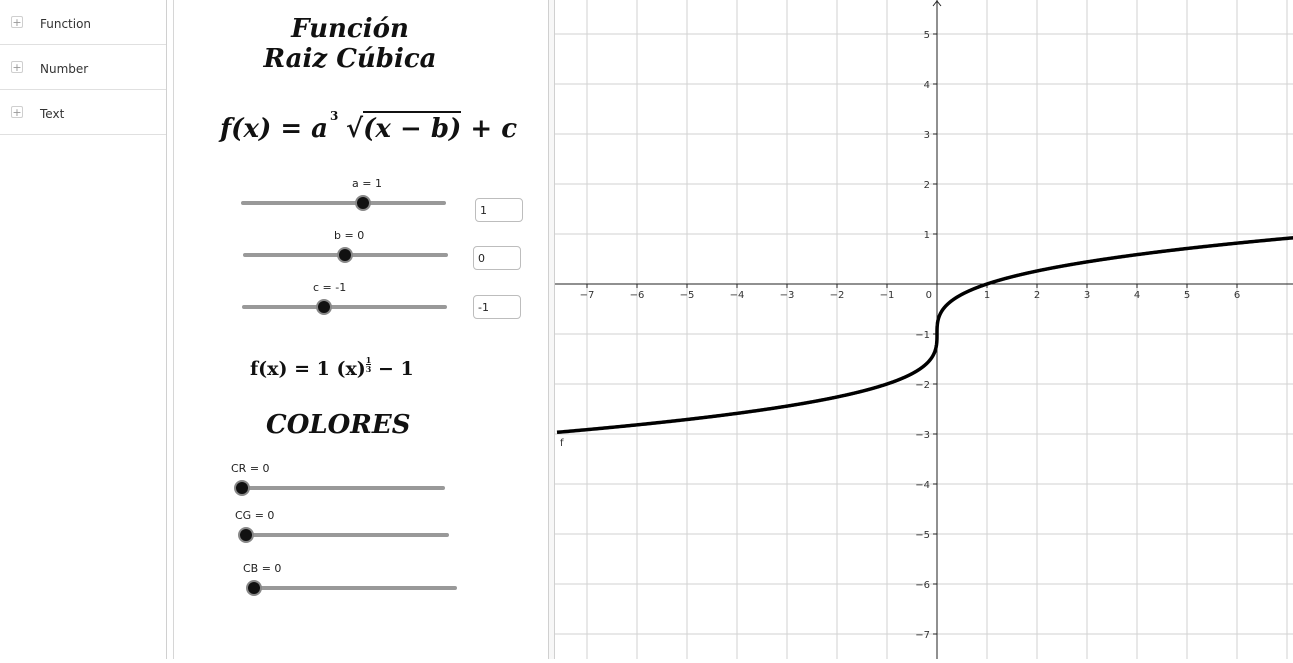  I want to click on x-tick-label: −2, so click(837, 295).